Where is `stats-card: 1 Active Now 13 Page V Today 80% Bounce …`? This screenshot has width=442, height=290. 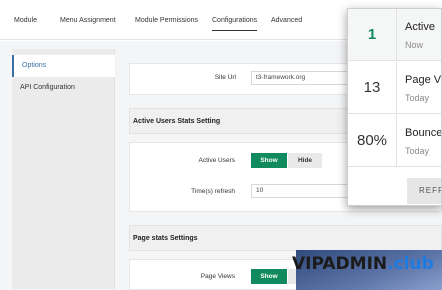 stats-card: 1 Active Now 13 Page V Today 80% Bounce … is located at coordinates (394, 107).